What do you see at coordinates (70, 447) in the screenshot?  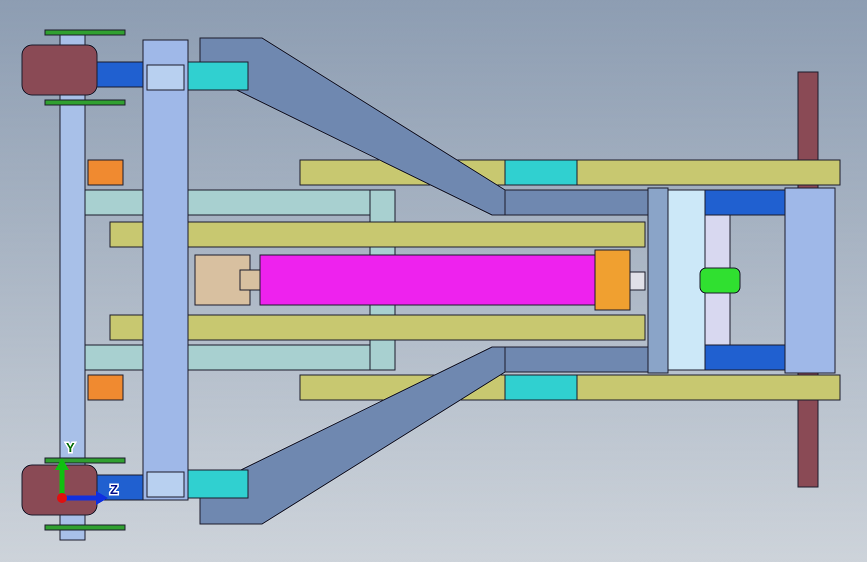 I see `axis-label: Y` at bounding box center [70, 447].